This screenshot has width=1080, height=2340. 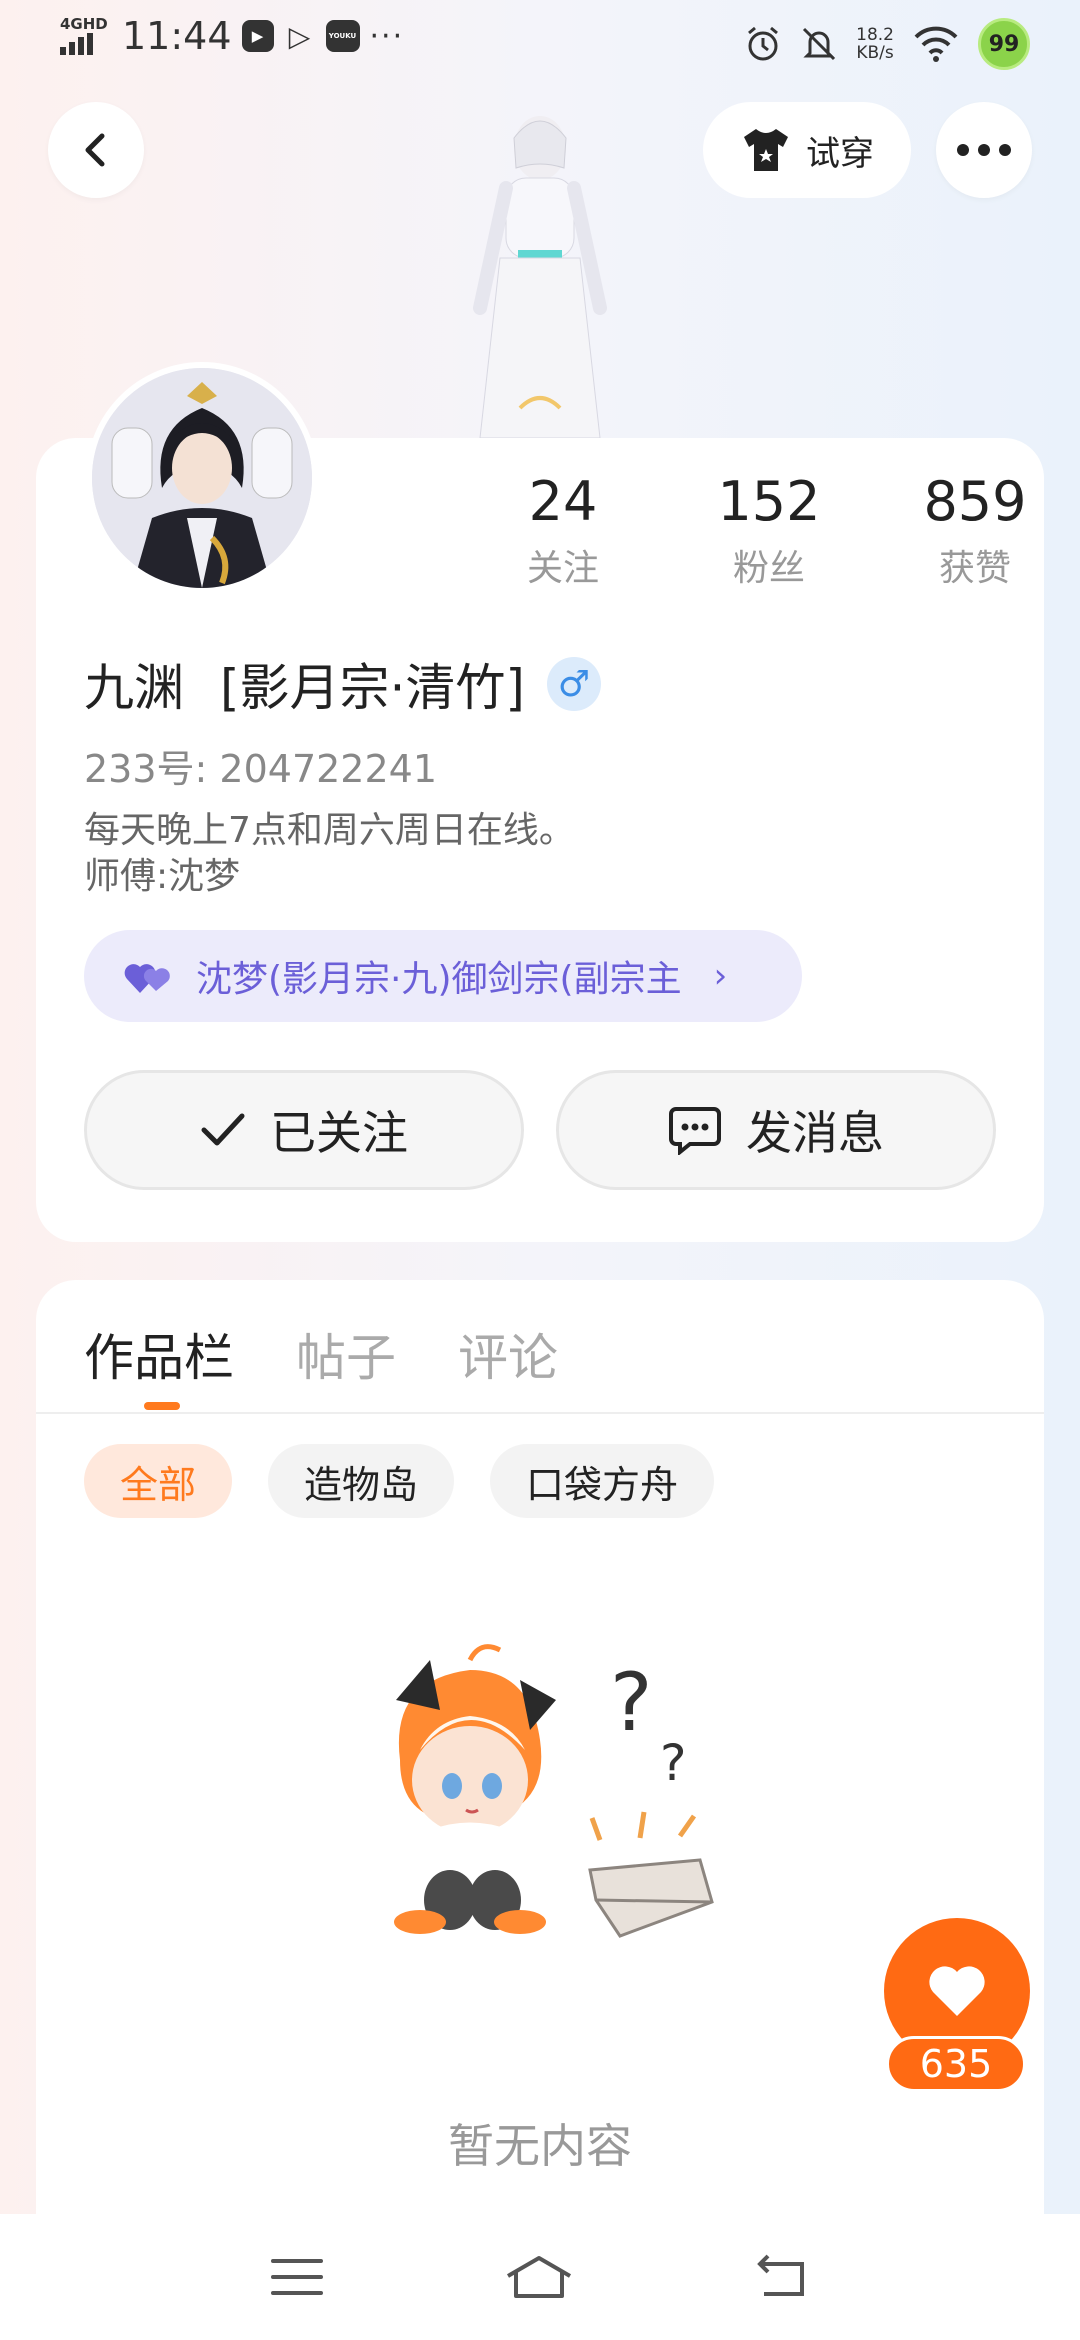 I want to click on network-indicator: 4GHD, so click(x=84, y=36).